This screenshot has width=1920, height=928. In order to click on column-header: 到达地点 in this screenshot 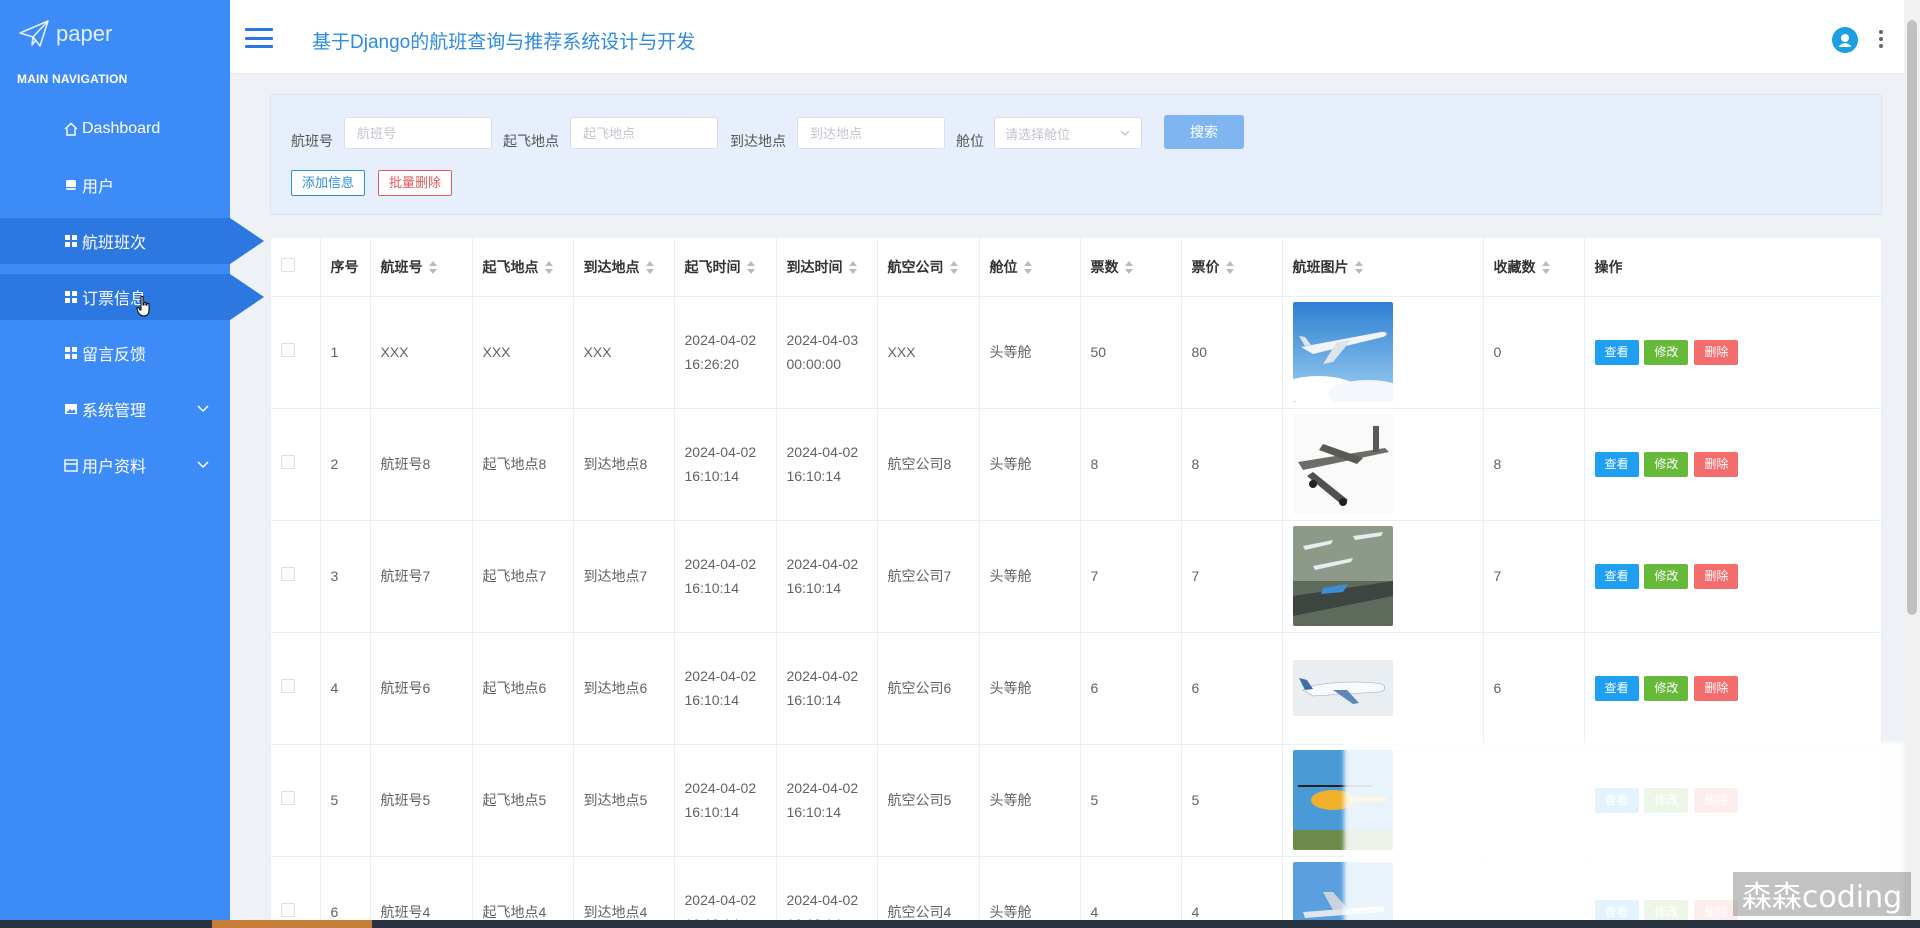, I will do `click(624, 267)`.